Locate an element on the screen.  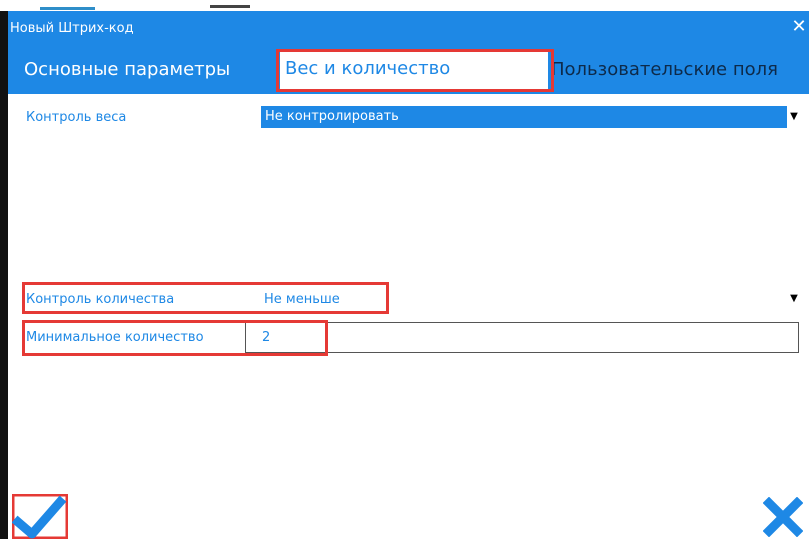
min-quantity-field: 2 is located at coordinates (522, 337).